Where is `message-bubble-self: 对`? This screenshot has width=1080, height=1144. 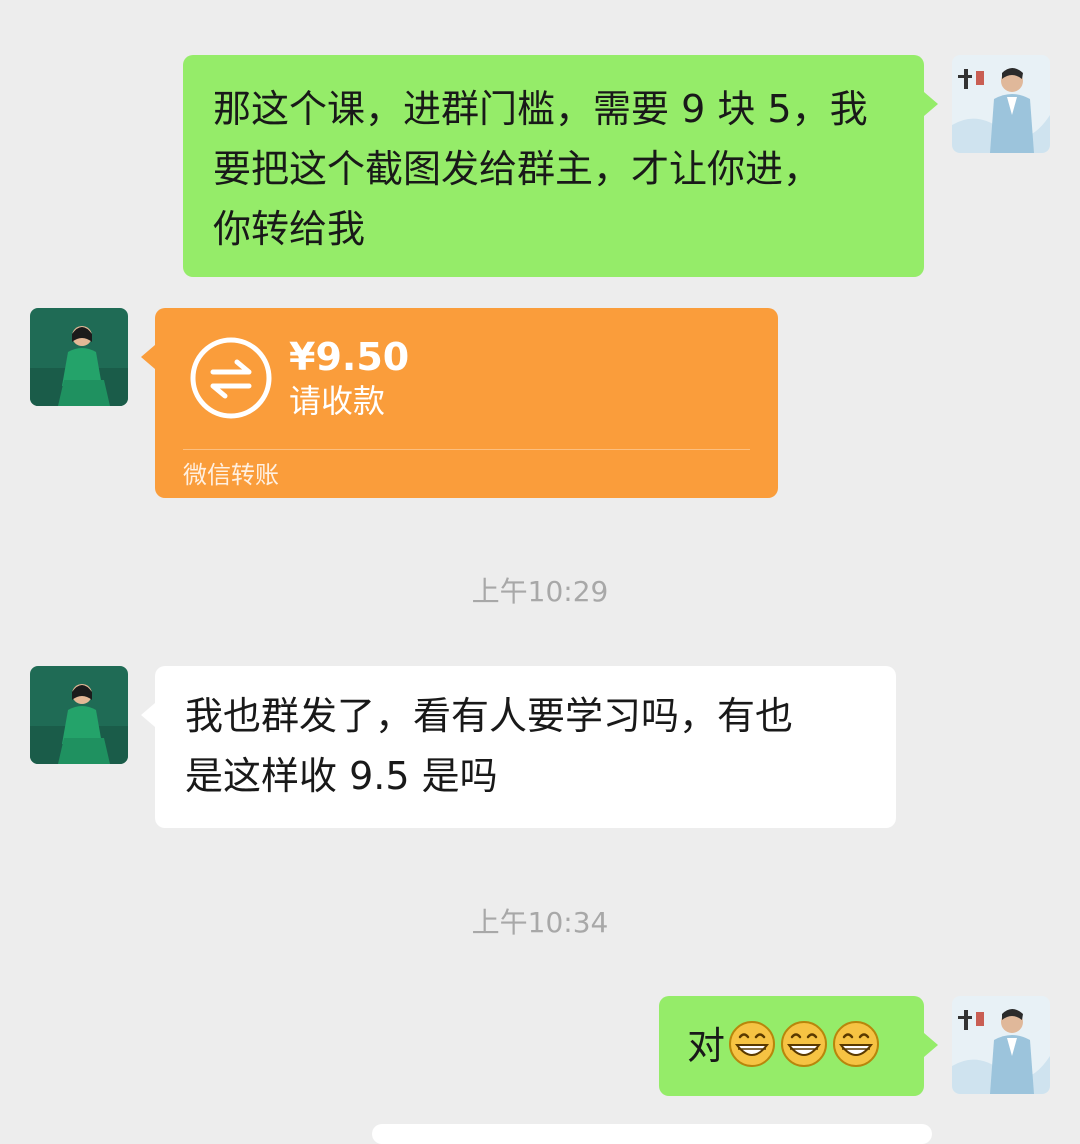 message-bubble-self: 对 is located at coordinates (791, 1046).